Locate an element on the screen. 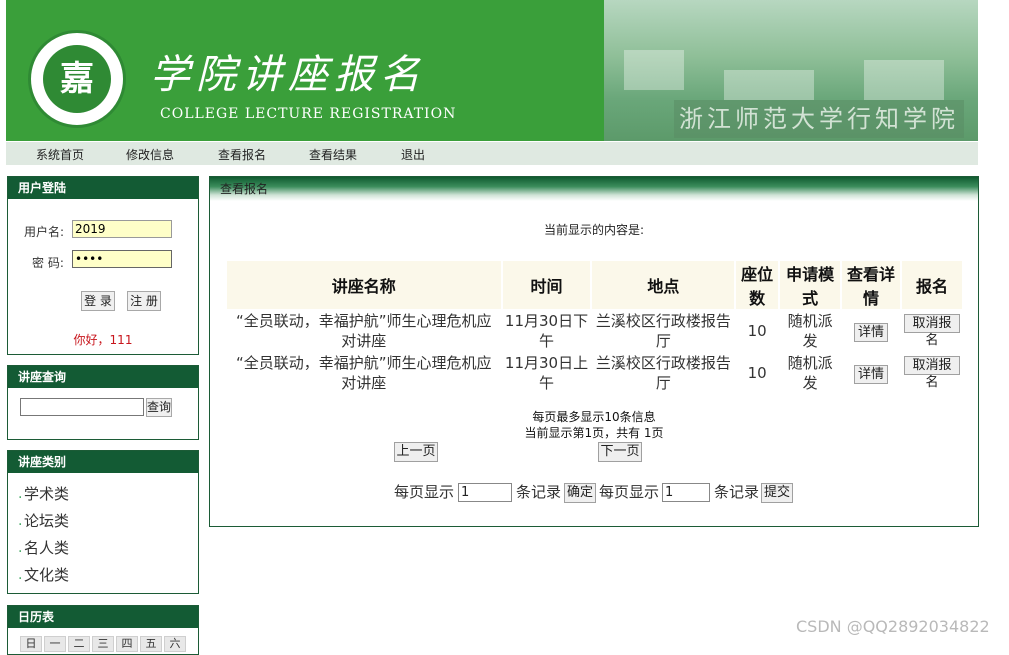 This screenshot has height=655, width=1009. login-panel: 用户登陆 用户名: 2019 密 码: •••• 登 录 注 册 你好，111 is located at coordinates (103, 265).